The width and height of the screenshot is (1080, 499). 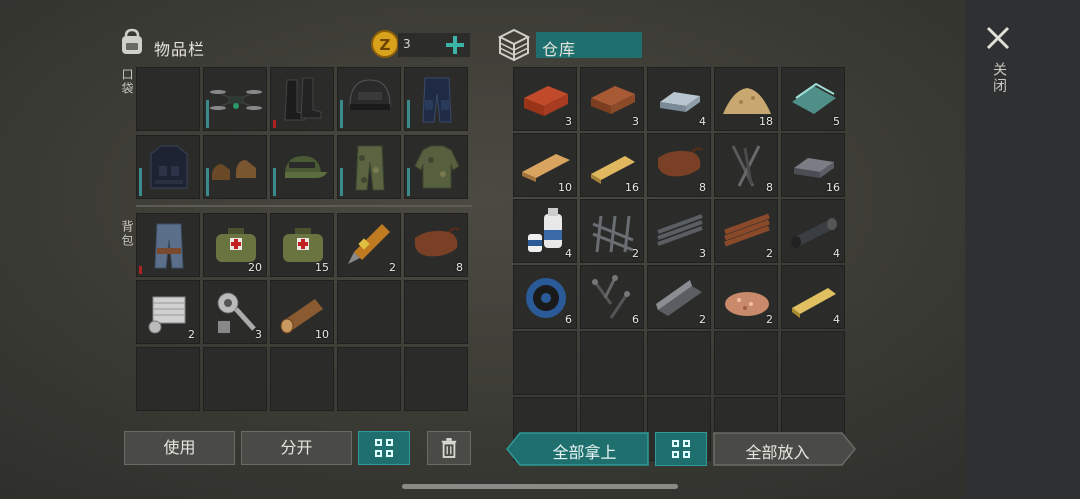 I want to click on home-indicator, so click(x=540, y=486).